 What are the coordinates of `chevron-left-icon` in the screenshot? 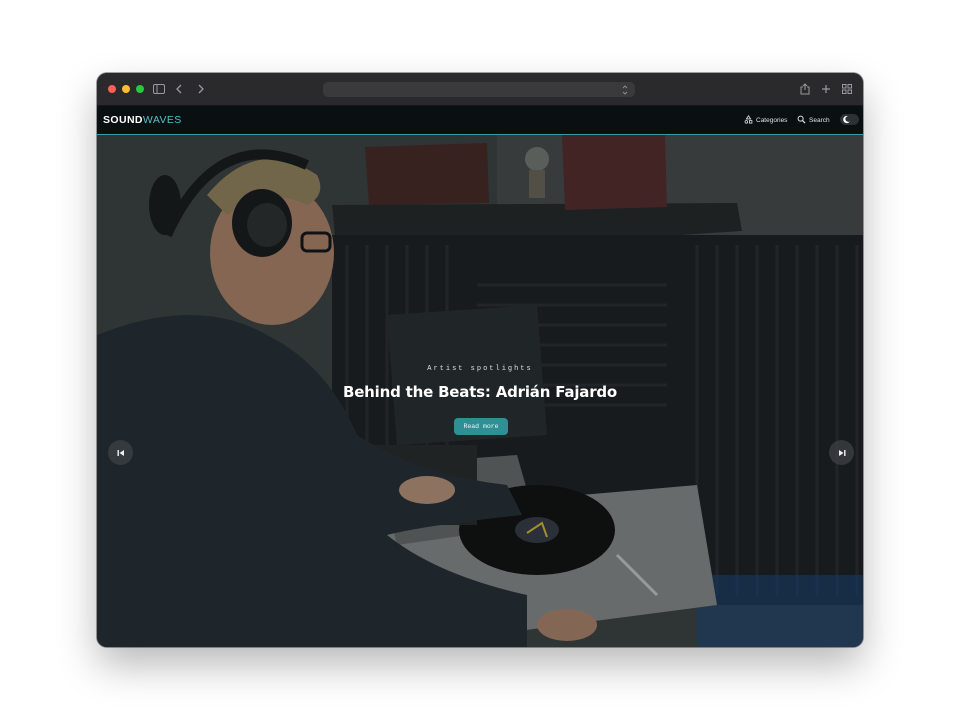 It's located at (179, 89).